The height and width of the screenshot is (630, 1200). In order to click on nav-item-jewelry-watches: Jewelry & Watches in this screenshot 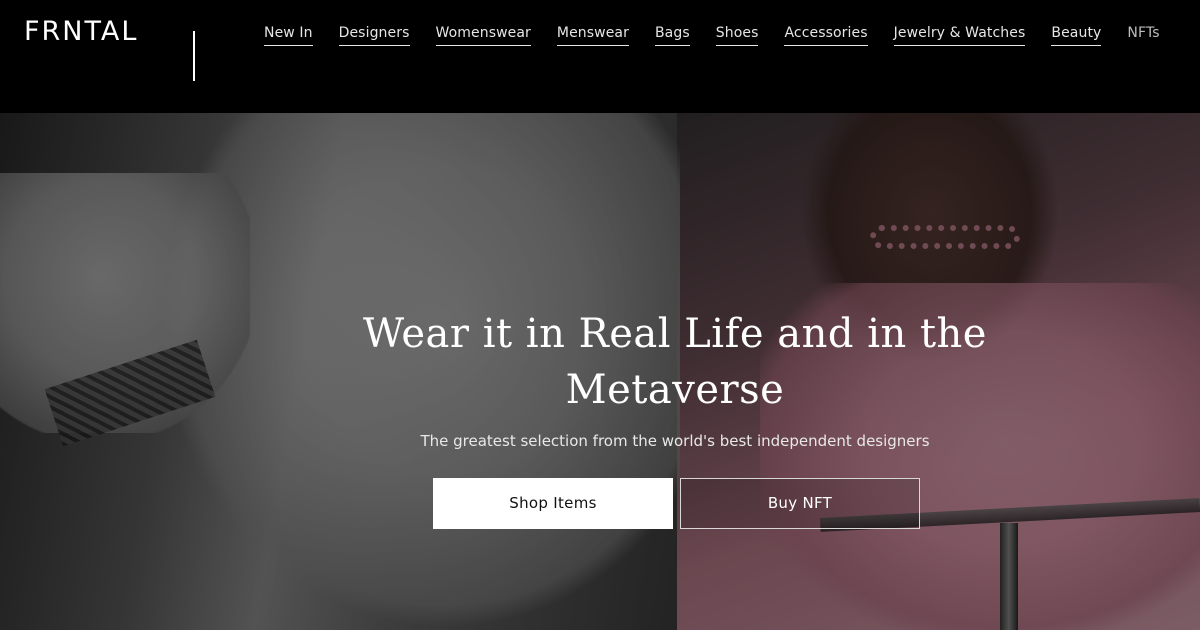, I will do `click(959, 35)`.